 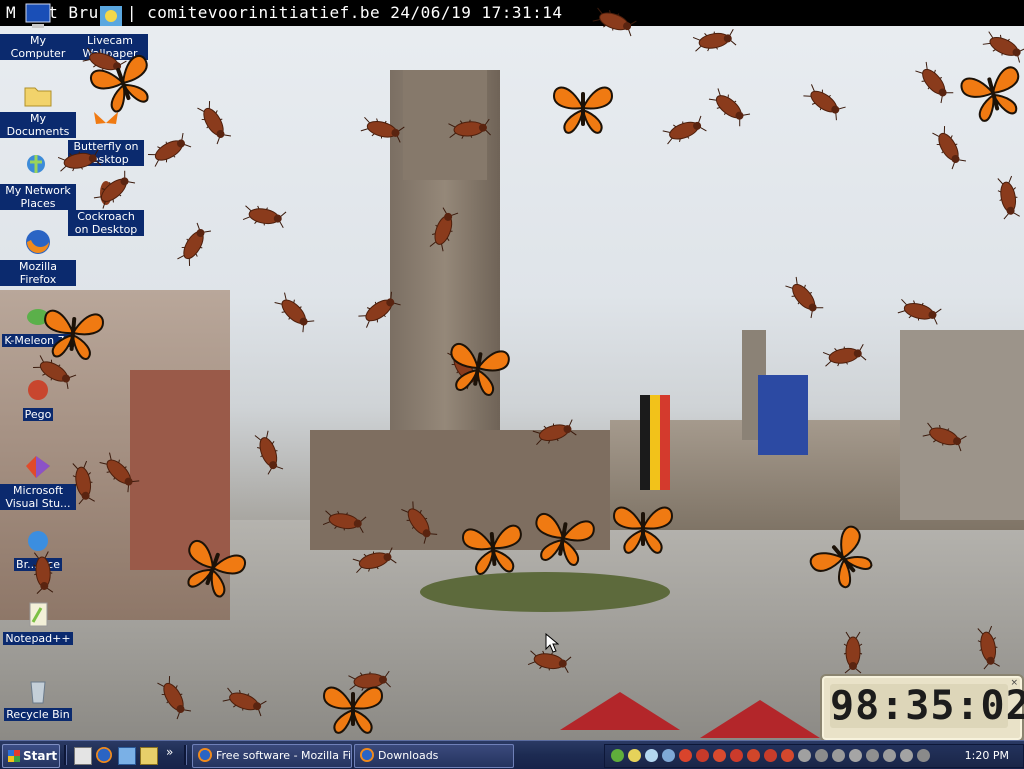 I want to click on task-button-label: Downloads, so click(x=408, y=755).